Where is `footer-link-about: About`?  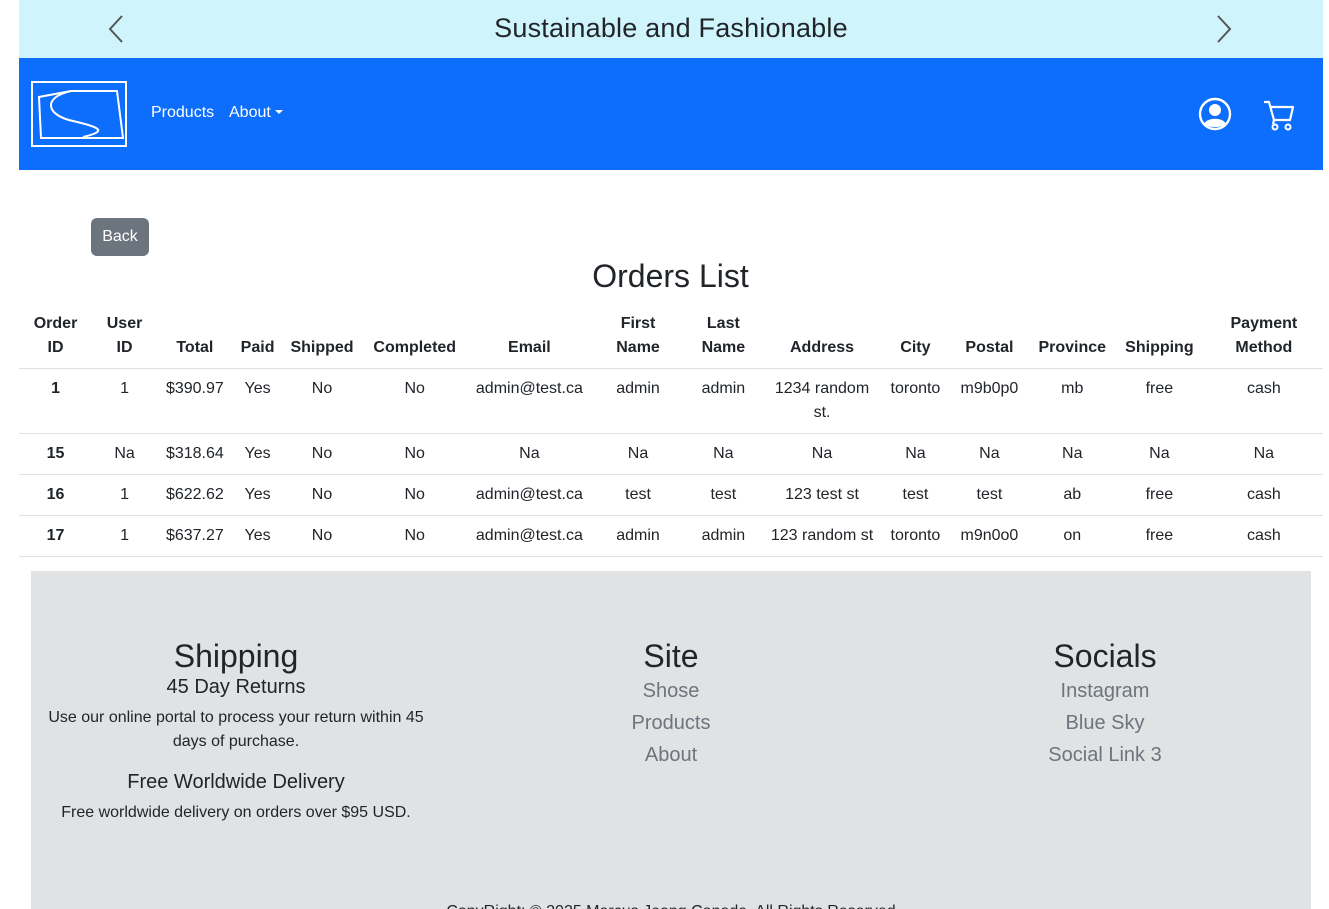
footer-link-about: About is located at coordinates (671, 755).